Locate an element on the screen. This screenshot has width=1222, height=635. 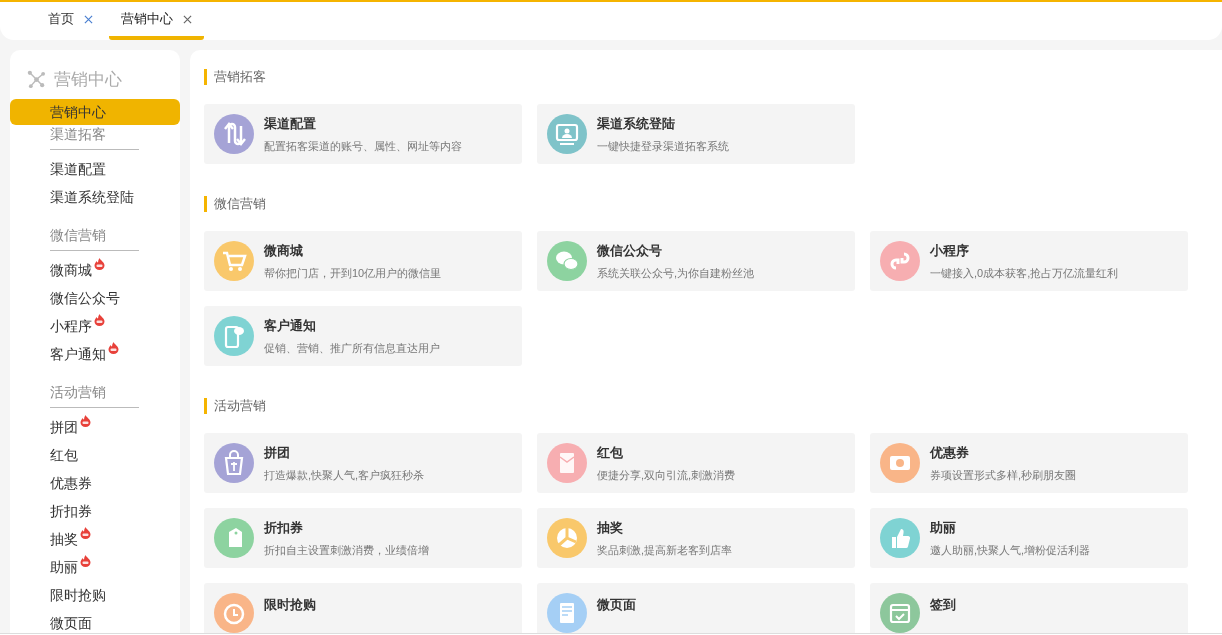
feature-card: 助丽 邀人助丽,快聚人气,增粉促活利器 is located at coordinates (1029, 538).